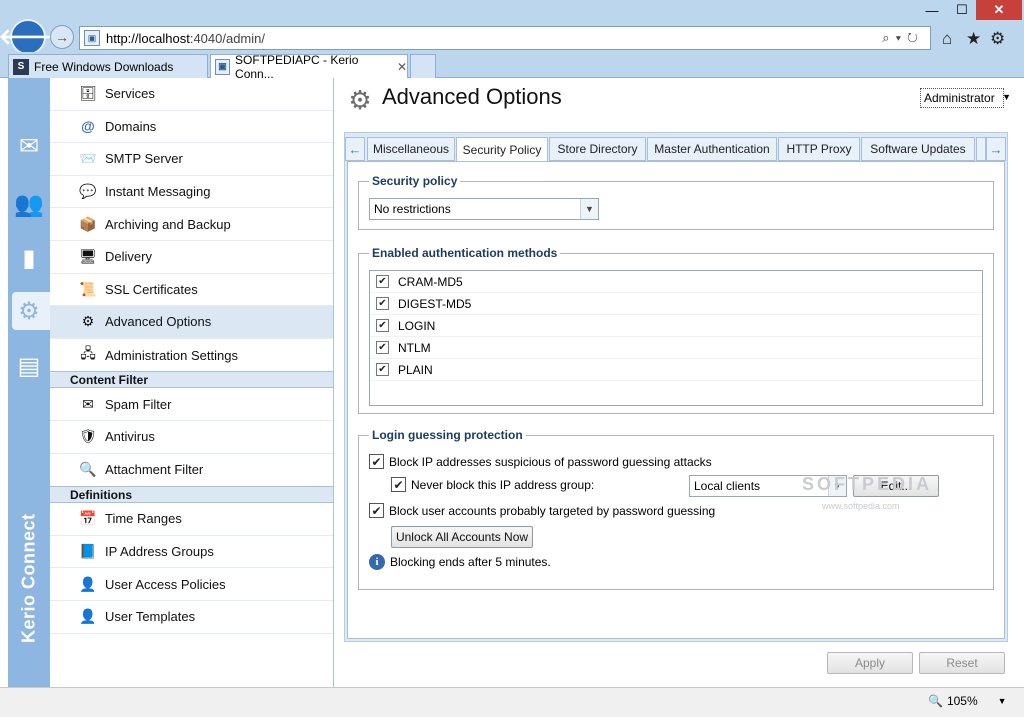 This screenshot has height=717, width=1024. Describe the element at coordinates (965, 98) in the screenshot. I see `user-menu-button: Administrator ▼` at that location.